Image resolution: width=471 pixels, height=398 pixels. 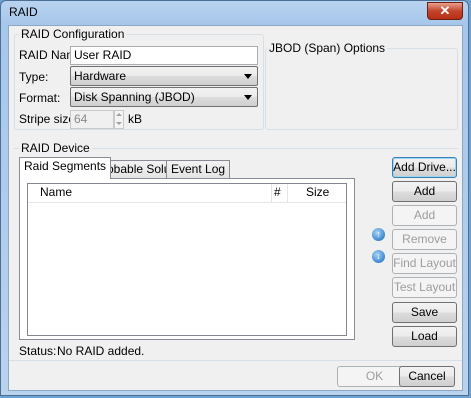 What do you see at coordinates (55, 148) in the screenshot?
I see `raid-device-title: RAID Device` at bounding box center [55, 148].